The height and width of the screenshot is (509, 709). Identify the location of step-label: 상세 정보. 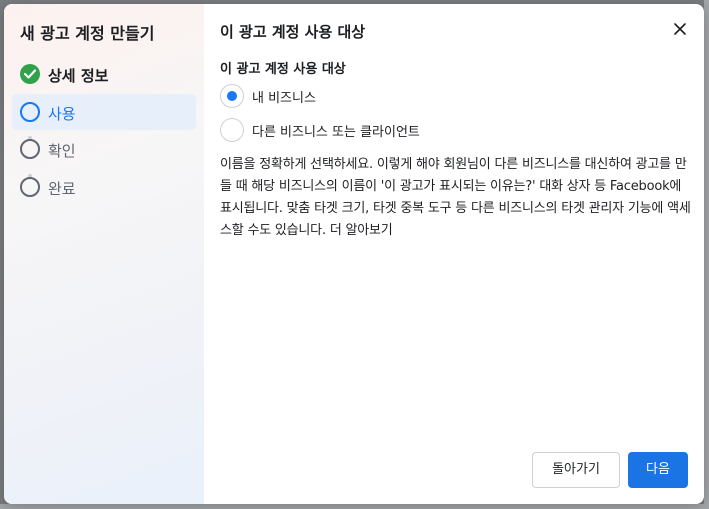
(78, 76).